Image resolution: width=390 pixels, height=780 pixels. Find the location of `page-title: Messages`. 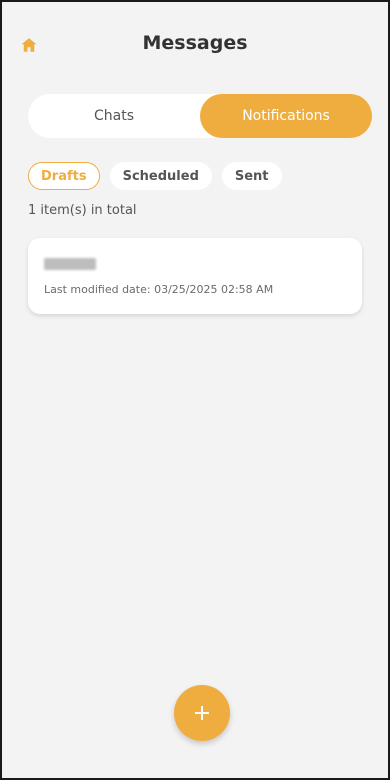

page-title: Messages is located at coordinates (195, 43).